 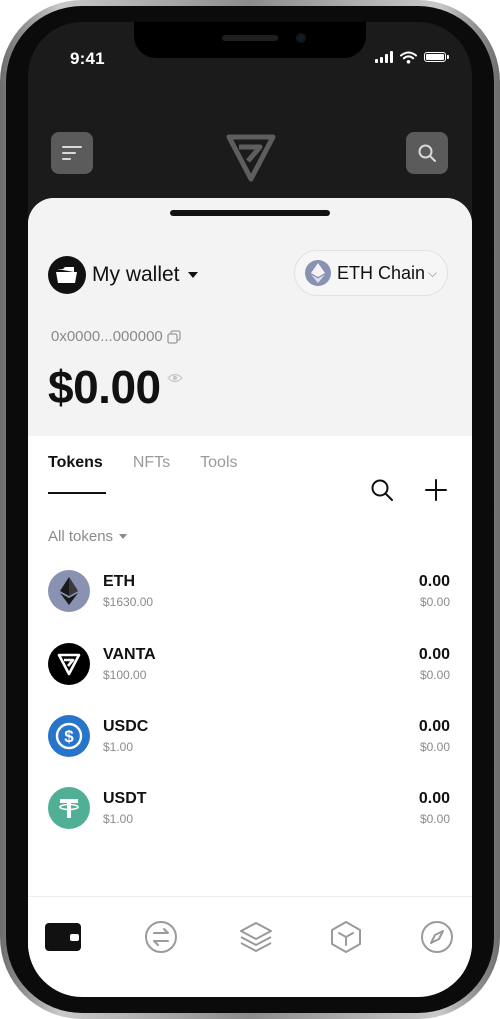 I want to click on usdc-icon: $, so click(x=69, y=736).